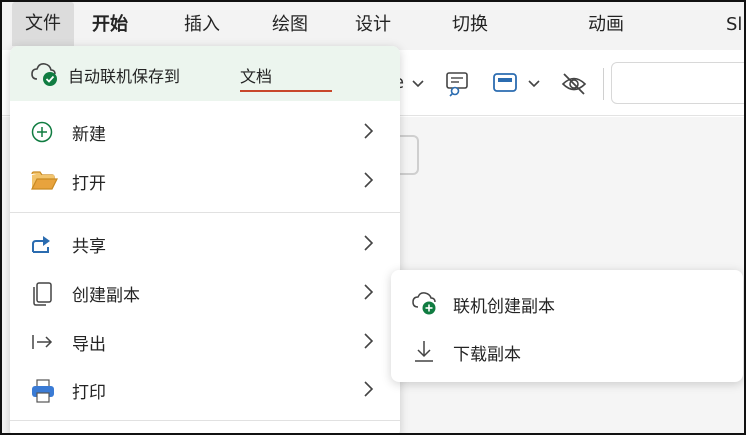 The image size is (746, 435). I want to click on menu-item-share-label: 共享, so click(89, 247).